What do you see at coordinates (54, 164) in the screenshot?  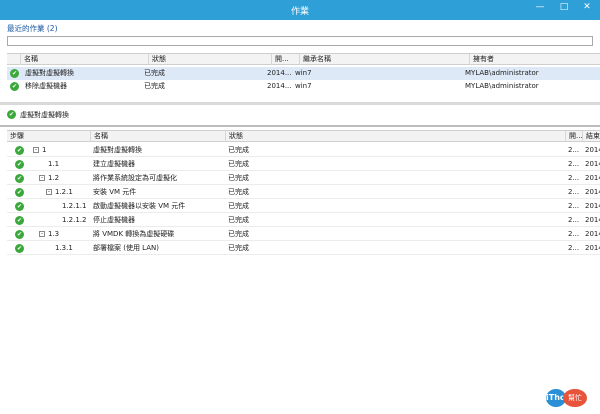 I see `step-number: 1.1` at bounding box center [54, 164].